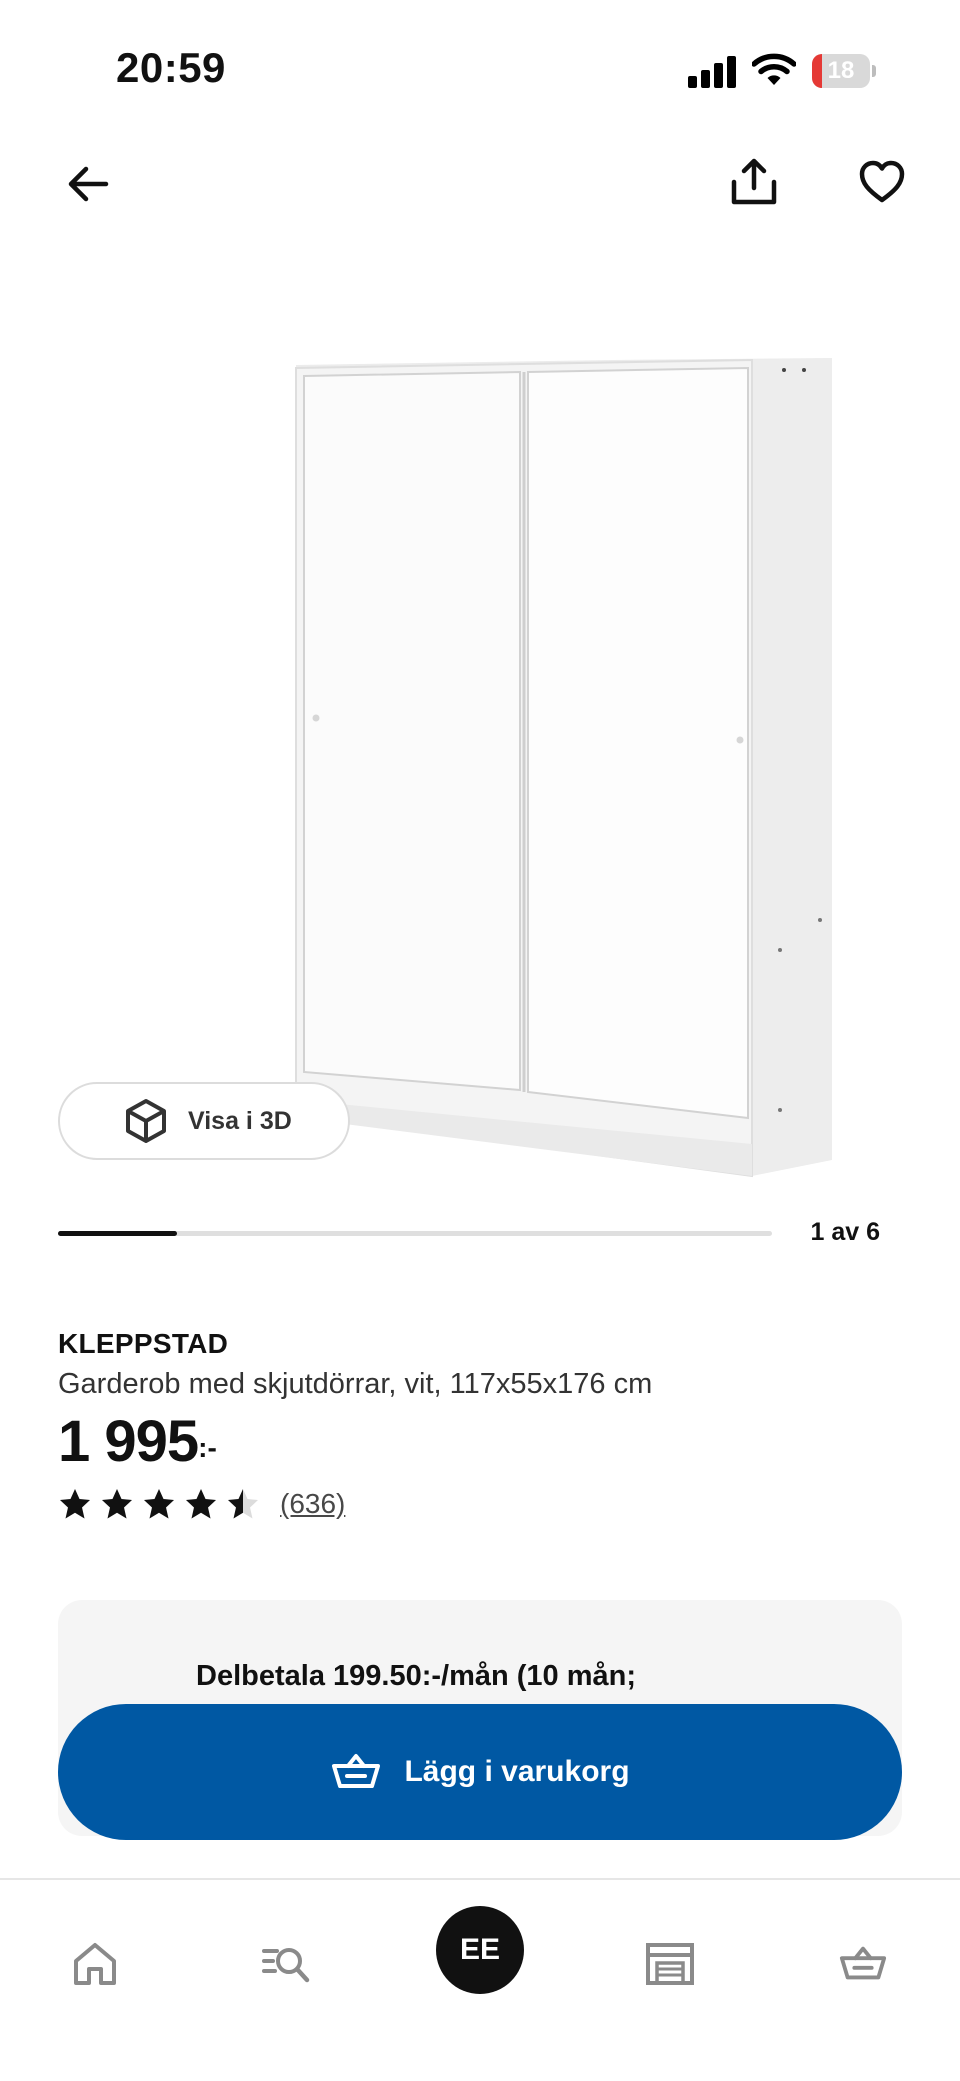  I want to click on favorite-button, so click(882, 182).